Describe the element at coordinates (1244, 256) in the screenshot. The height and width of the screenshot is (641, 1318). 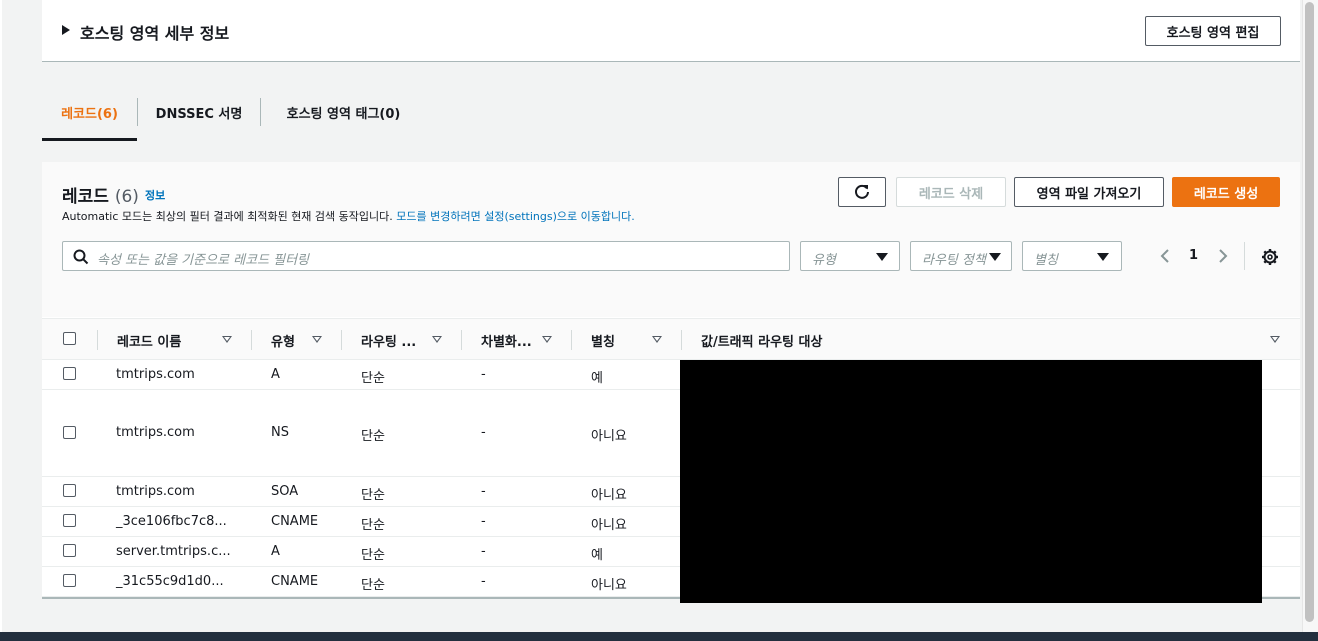
I see `pager-divider` at that location.